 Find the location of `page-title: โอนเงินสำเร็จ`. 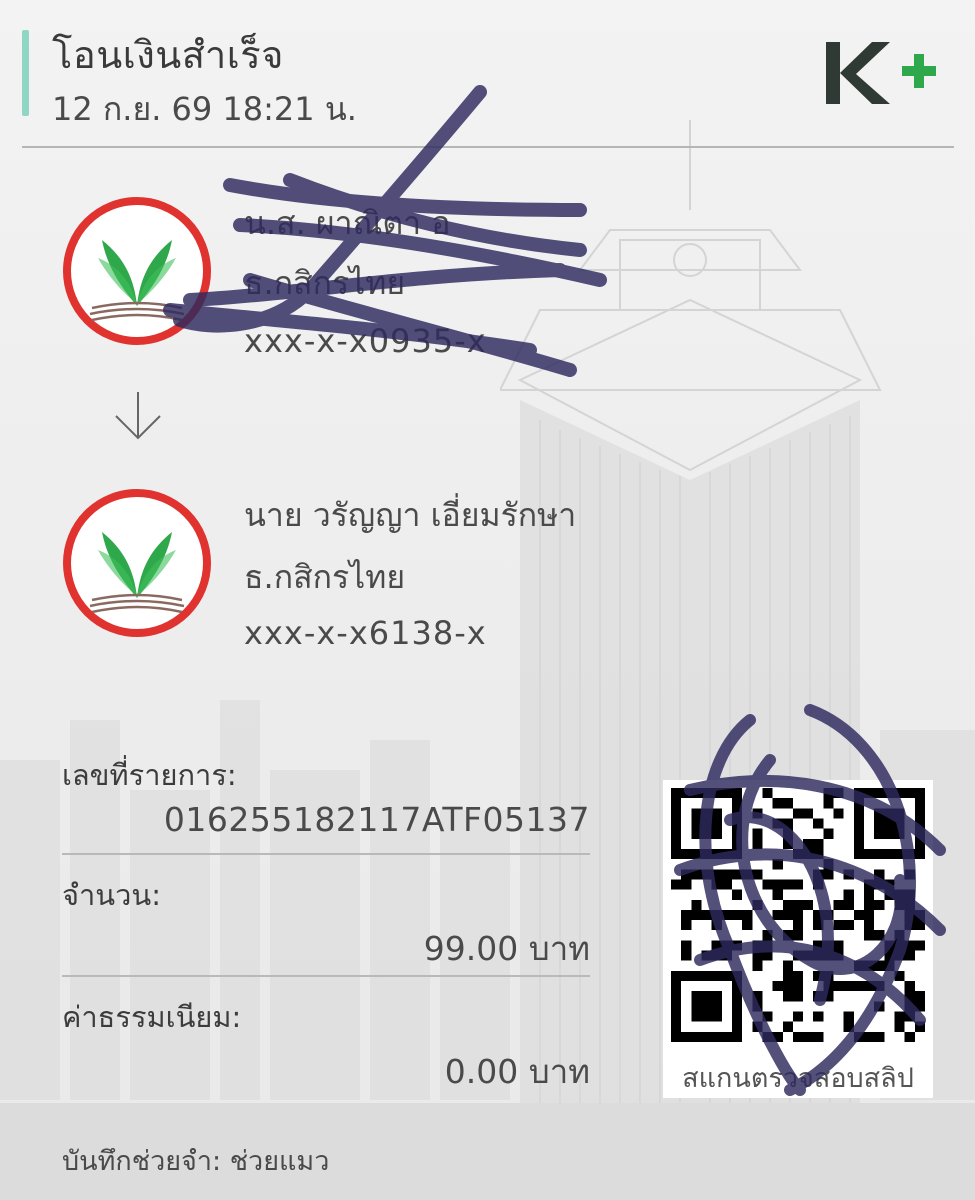

page-title: โอนเงินสำเร็จ is located at coordinates (168, 55).